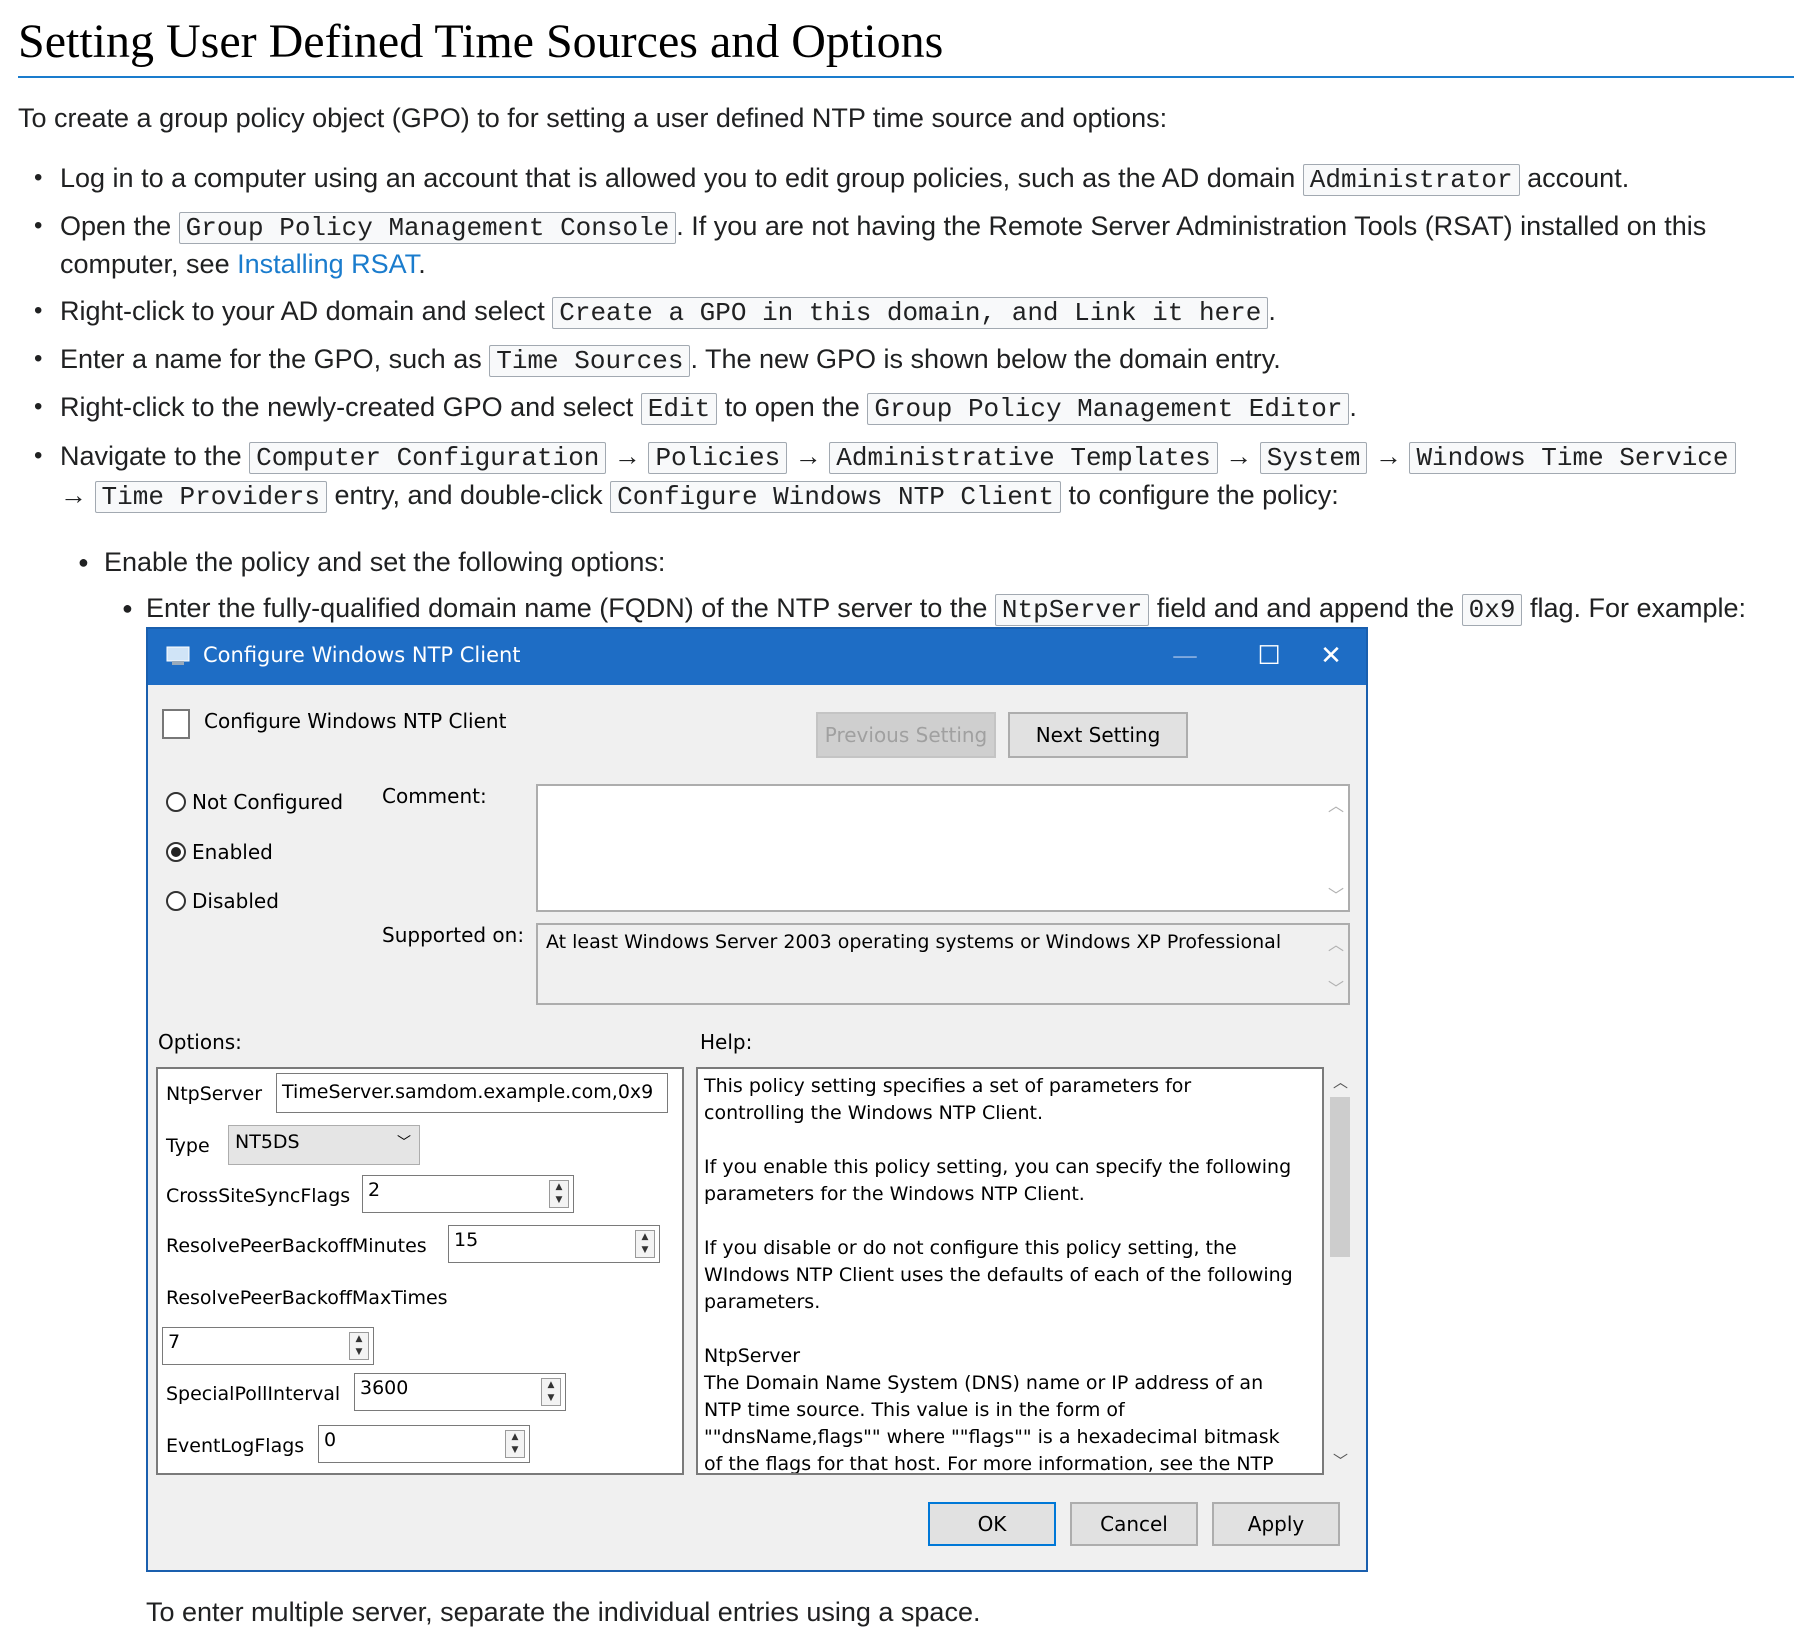 This screenshot has width=1812, height=1642. Describe the element at coordinates (222, 901) in the screenshot. I see `radio-disabled: Disabled` at that location.